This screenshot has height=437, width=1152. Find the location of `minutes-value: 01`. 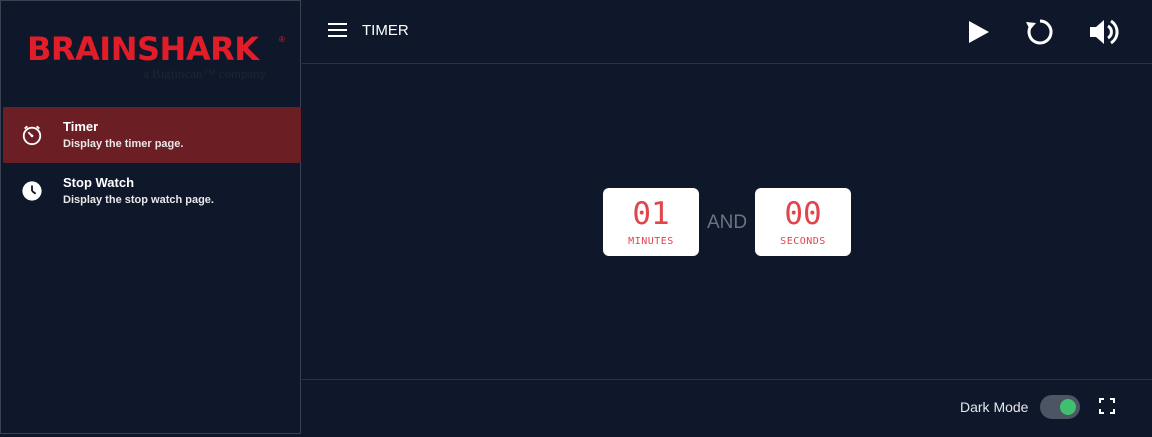

minutes-value: 01 is located at coordinates (651, 214).